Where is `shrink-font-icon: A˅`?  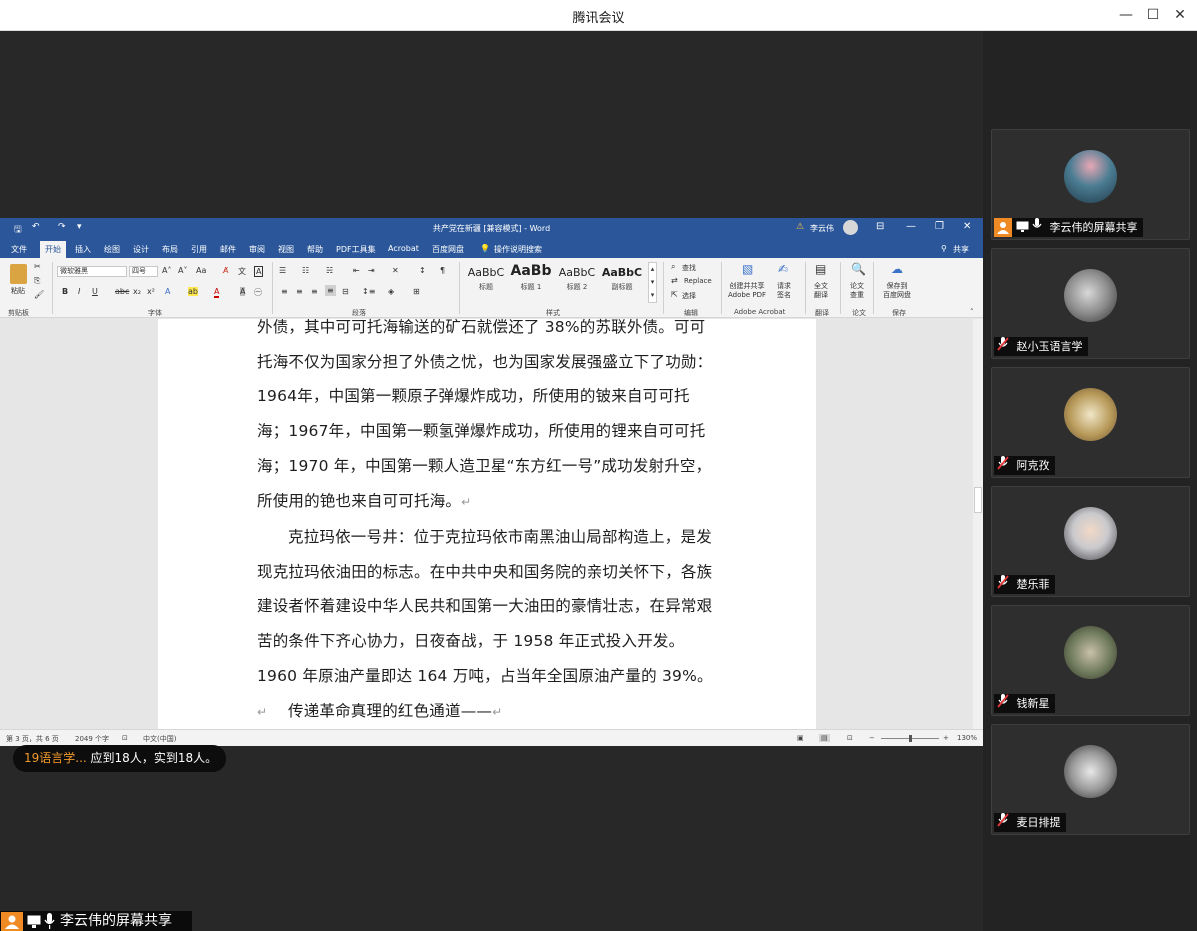
shrink-font-icon: A˅ is located at coordinates (182, 270).